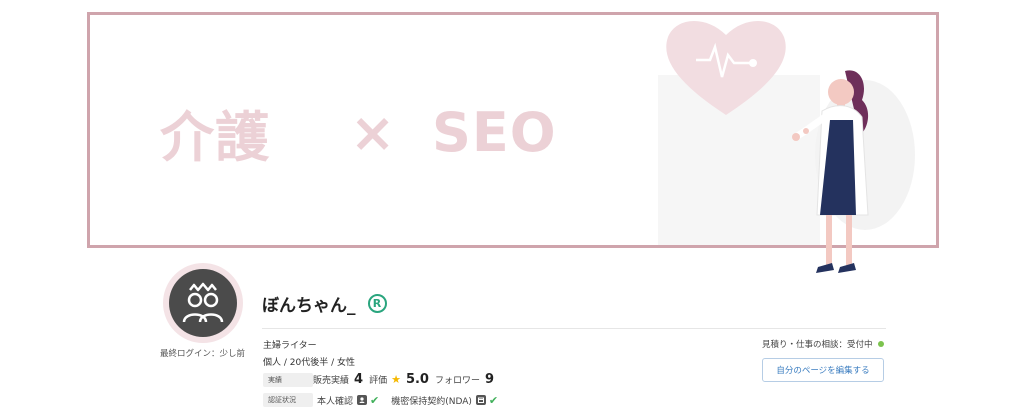 The image size is (1024, 410). What do you see at coordinates (489, 379) in the screenshot?
I see `followers-value: 9` at bounding box center [489, 379].